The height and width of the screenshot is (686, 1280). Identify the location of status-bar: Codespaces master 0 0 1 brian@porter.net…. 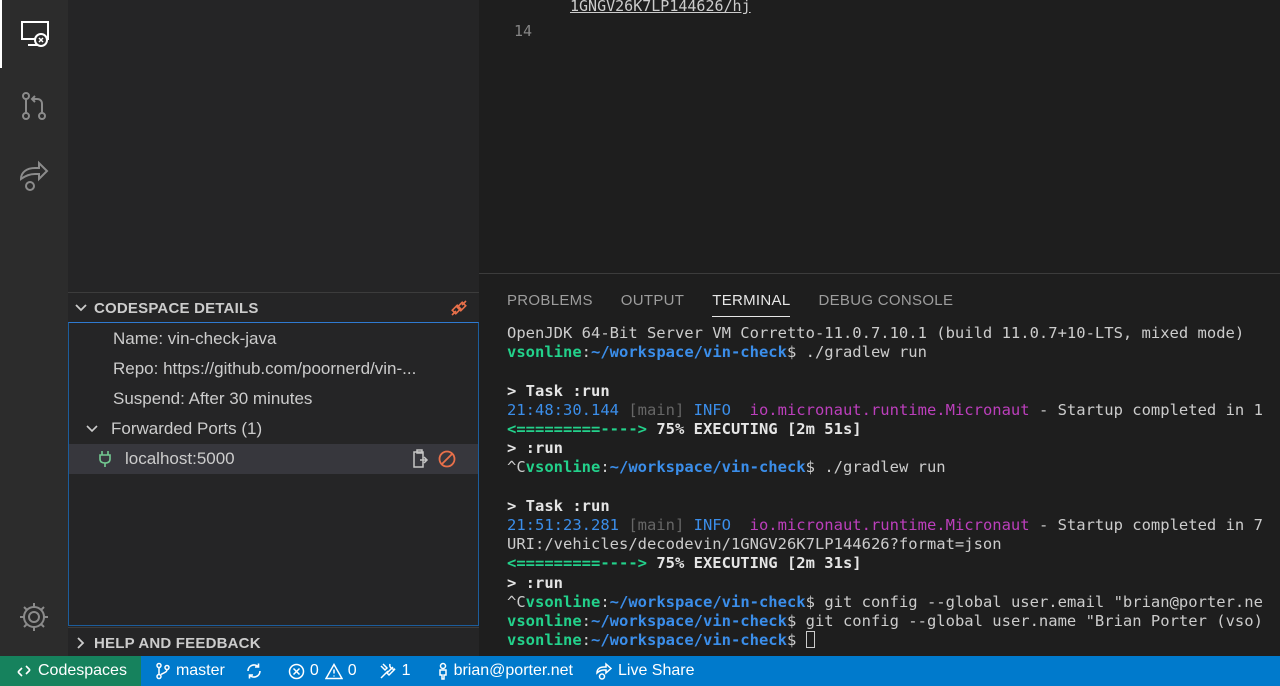
(640, 671).